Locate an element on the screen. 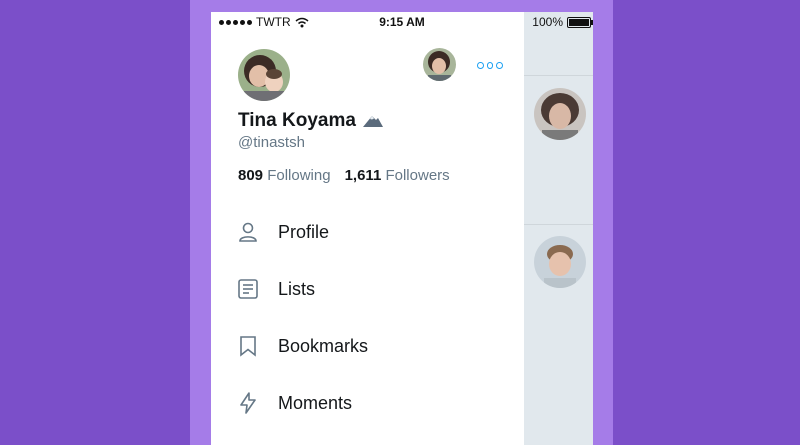 Image resolution: width=800 pixels, height=445 pixels. followers-link: 1,611 Followers is located at coordinates (397, 175).